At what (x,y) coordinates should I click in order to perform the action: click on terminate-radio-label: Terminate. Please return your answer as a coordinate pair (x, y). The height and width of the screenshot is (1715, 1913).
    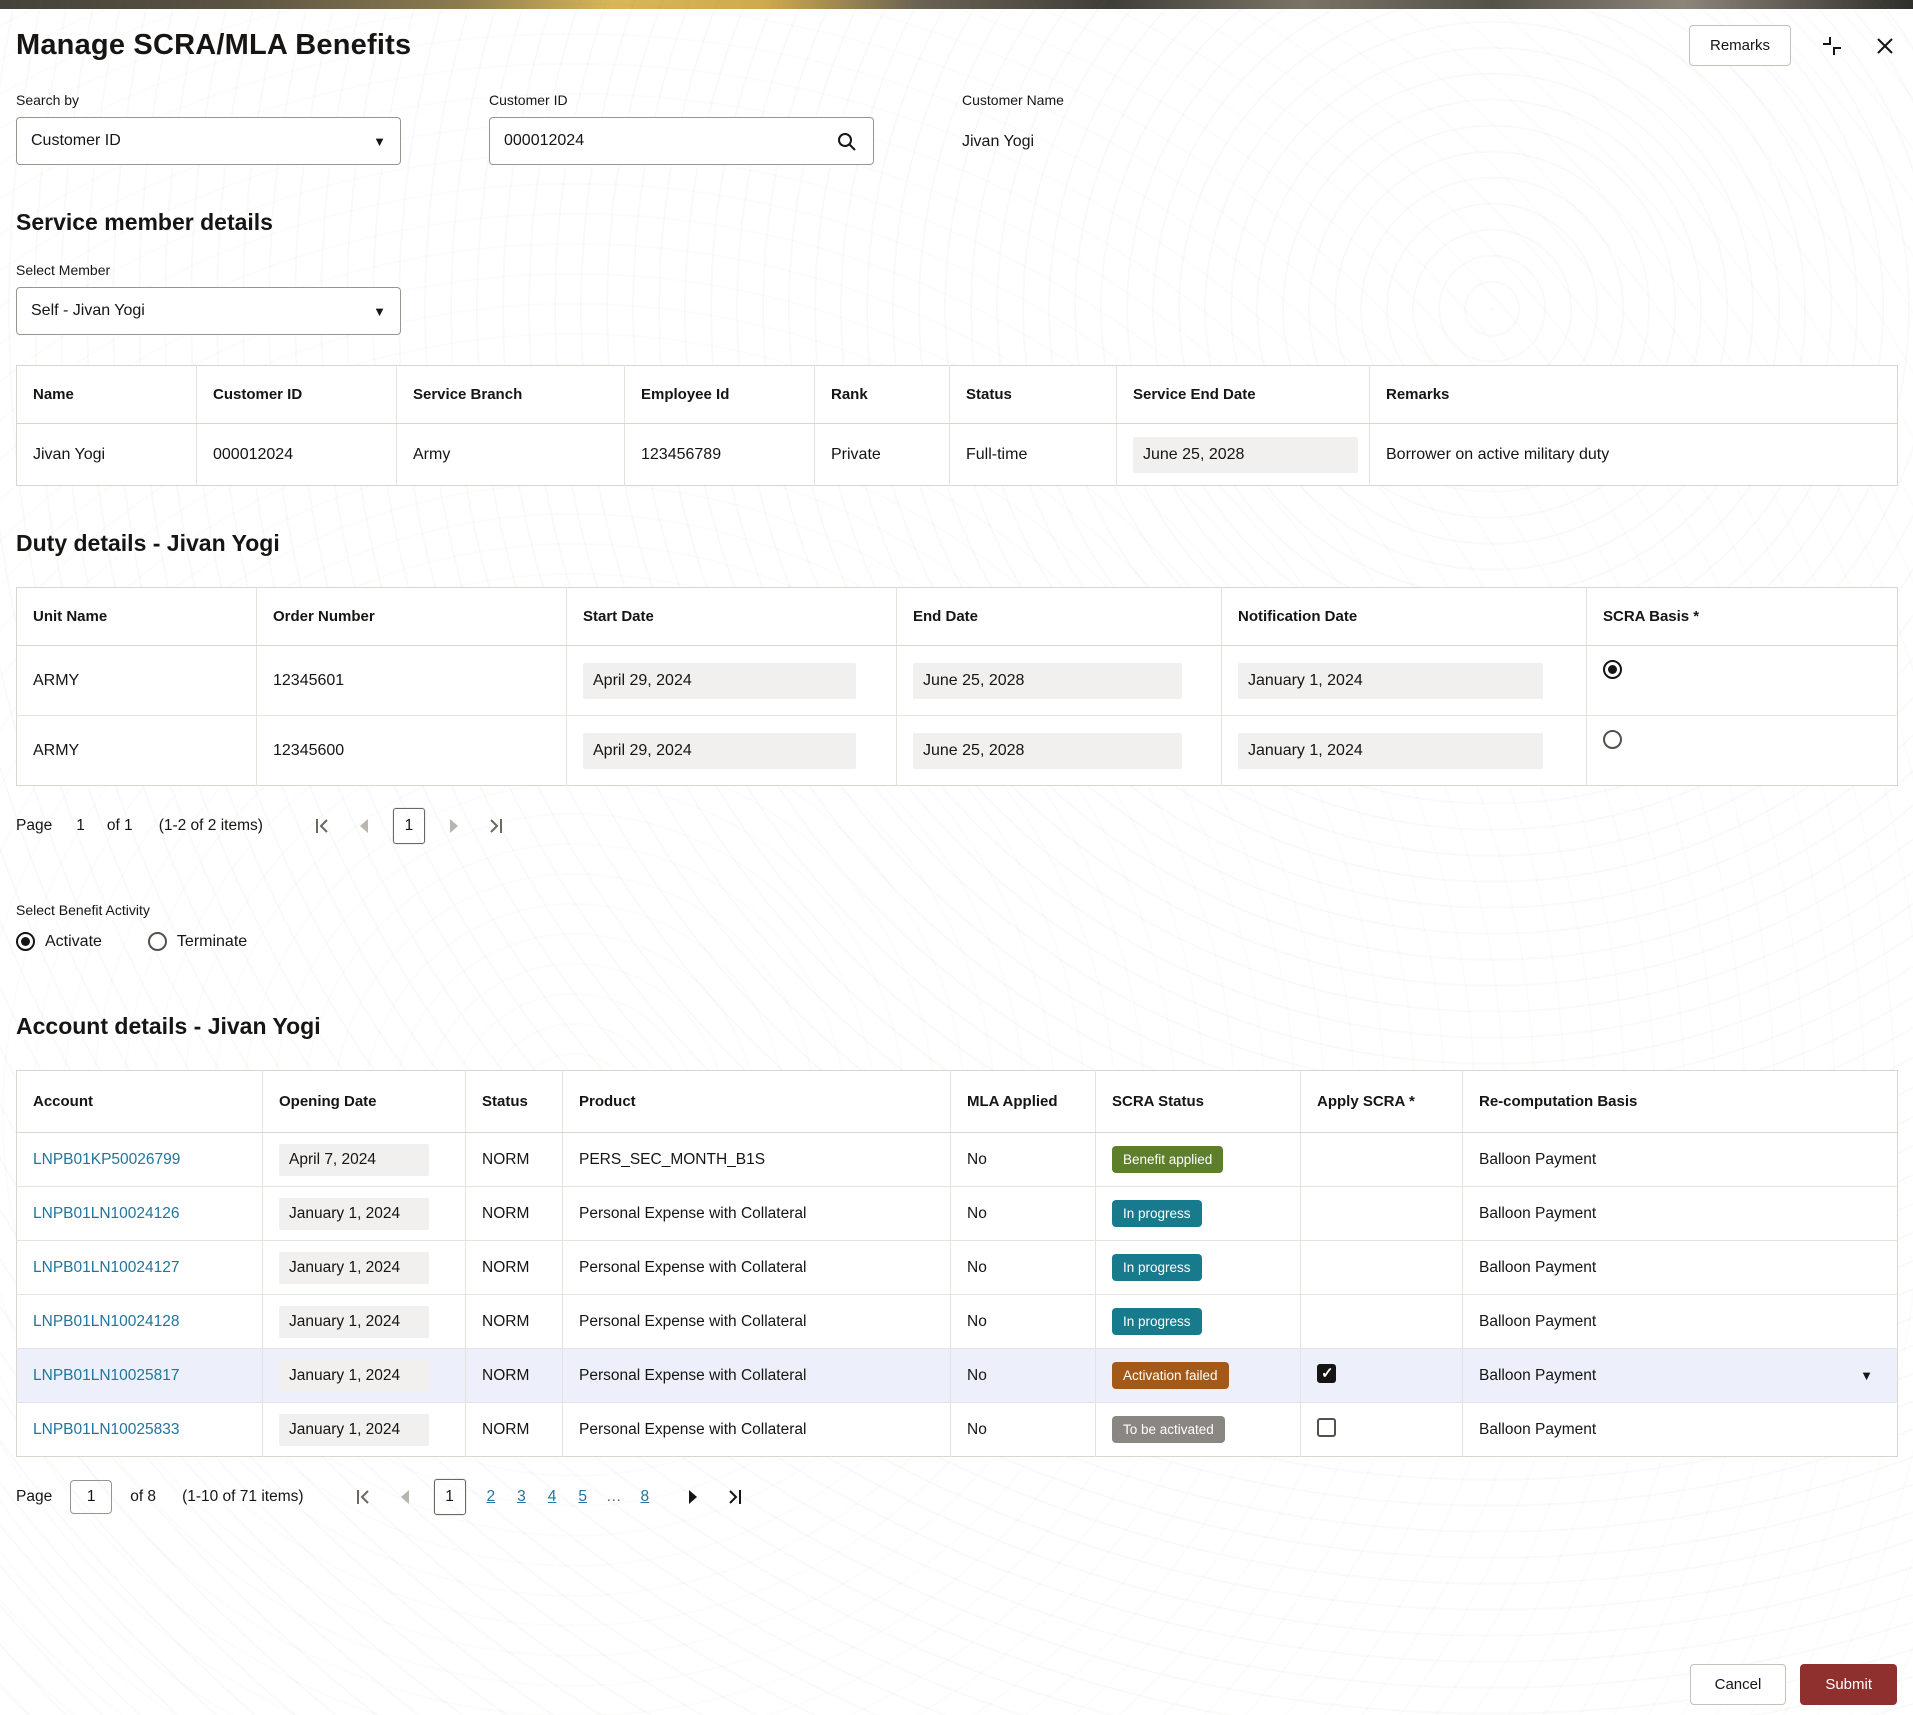
    Looking at the image, I should click on (212, 941).